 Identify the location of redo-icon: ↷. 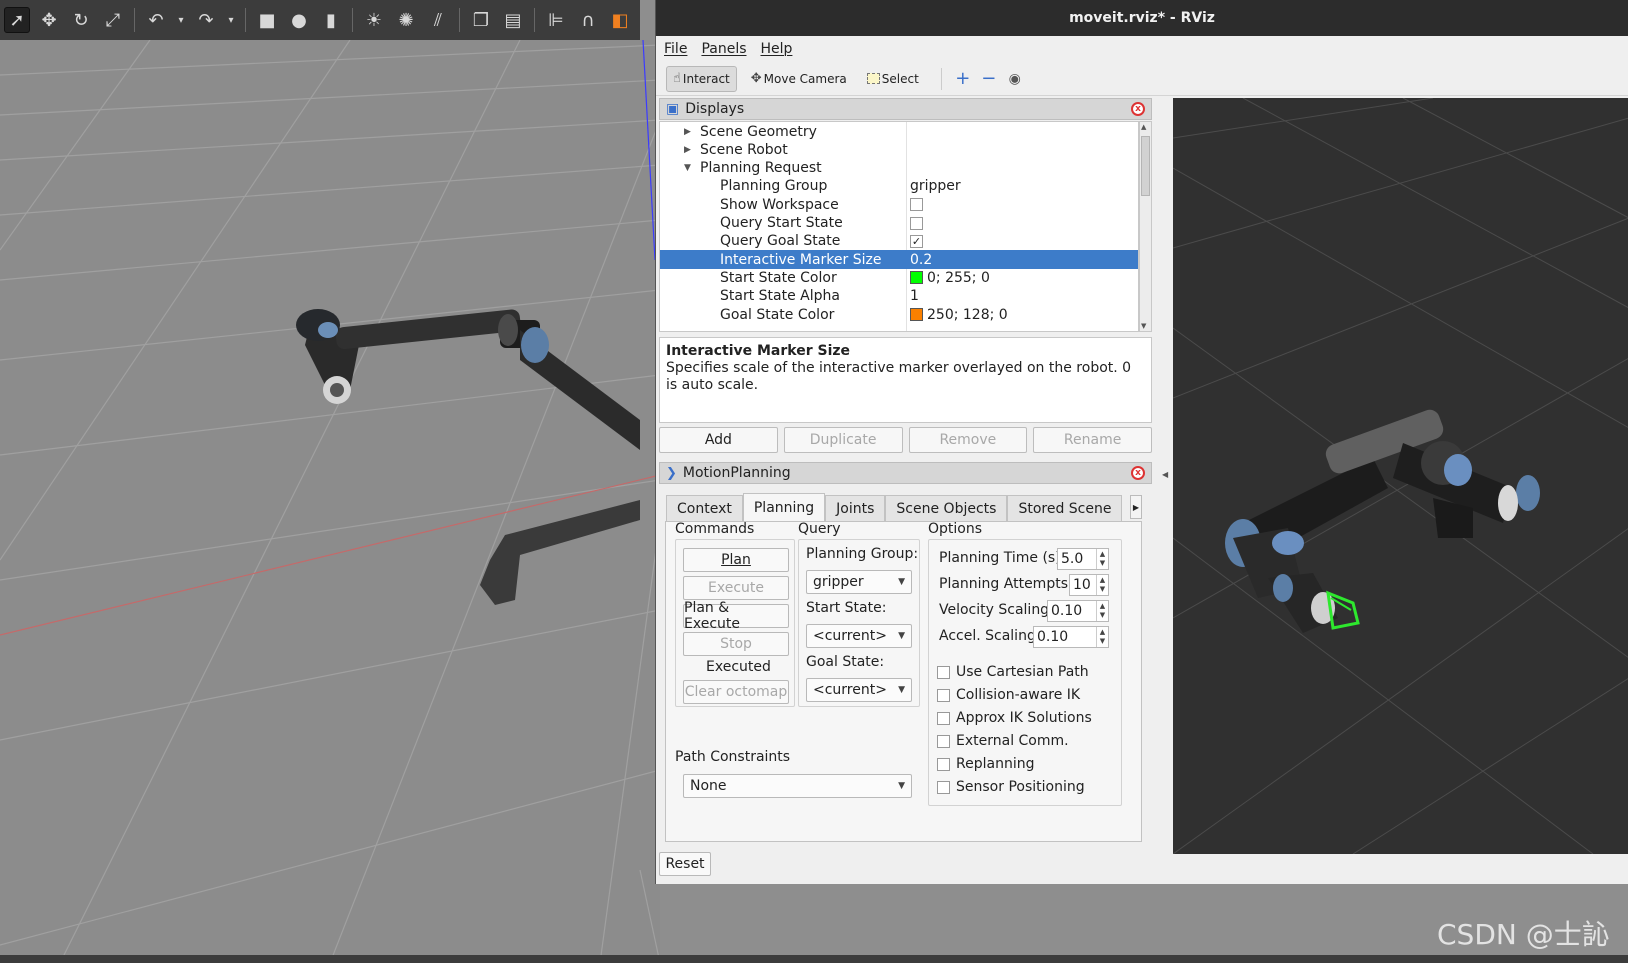
(206, 20).